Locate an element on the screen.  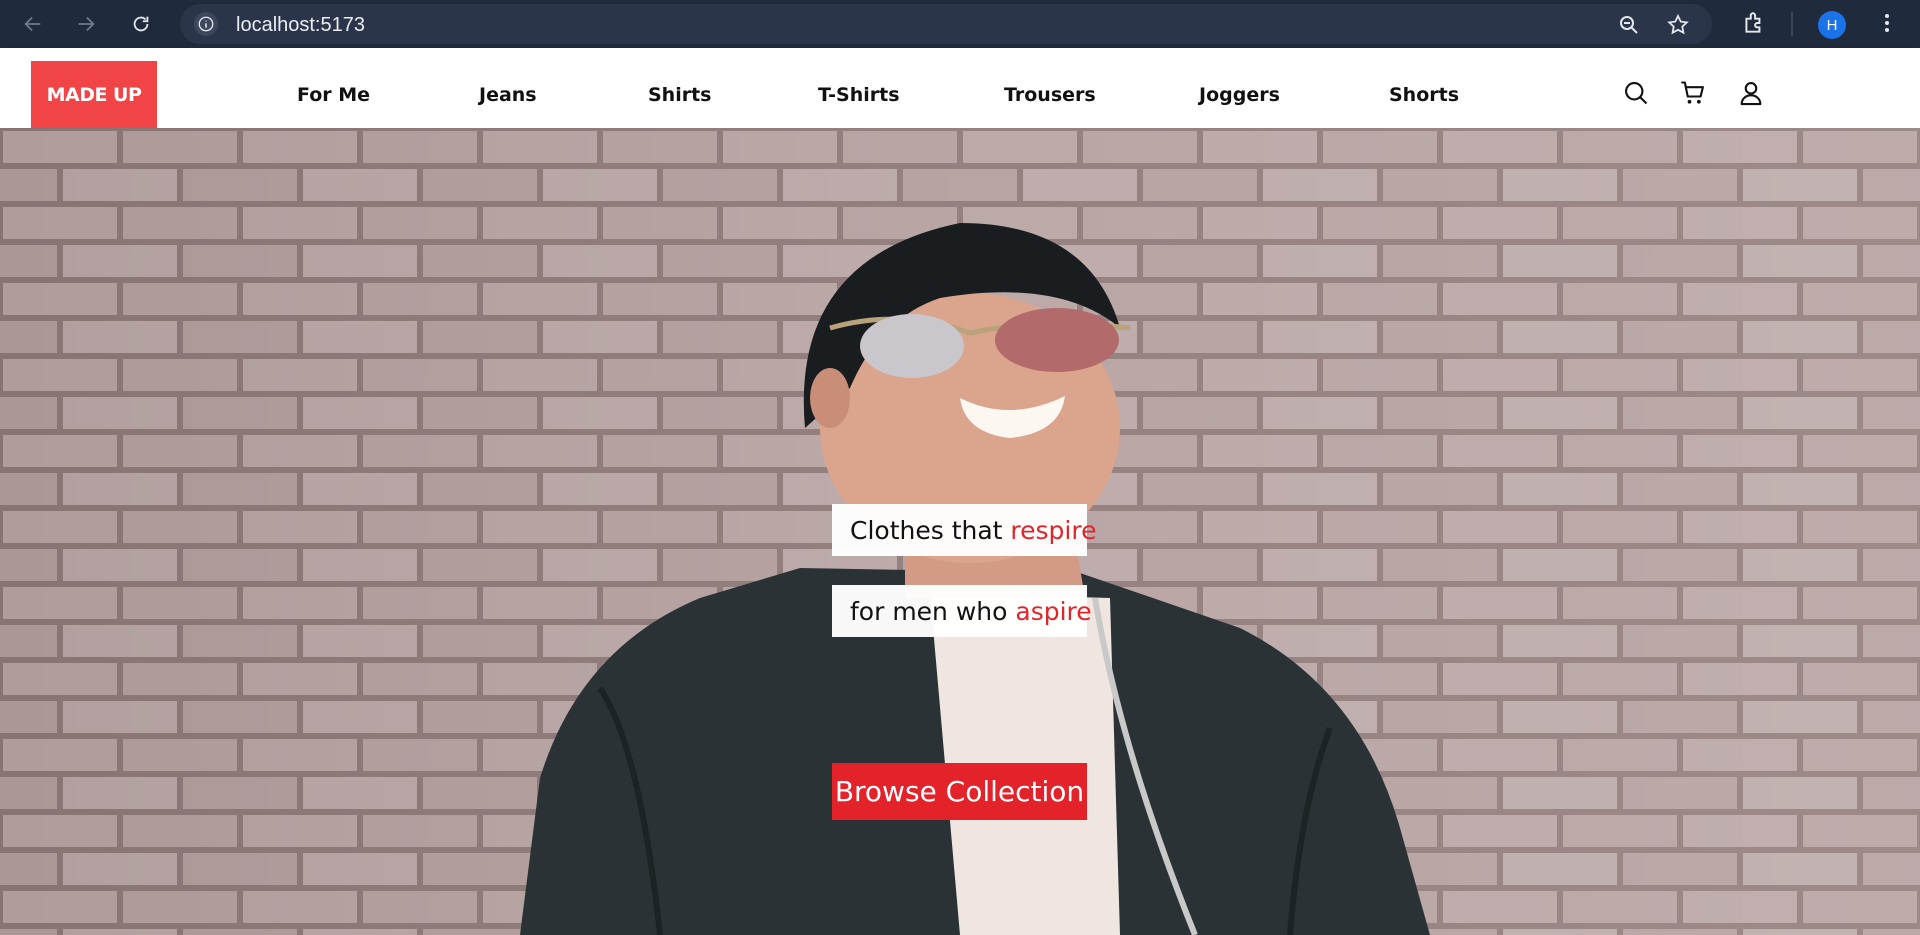
nav-link-trousers: Trousers is located at coordinates (1050, 95).